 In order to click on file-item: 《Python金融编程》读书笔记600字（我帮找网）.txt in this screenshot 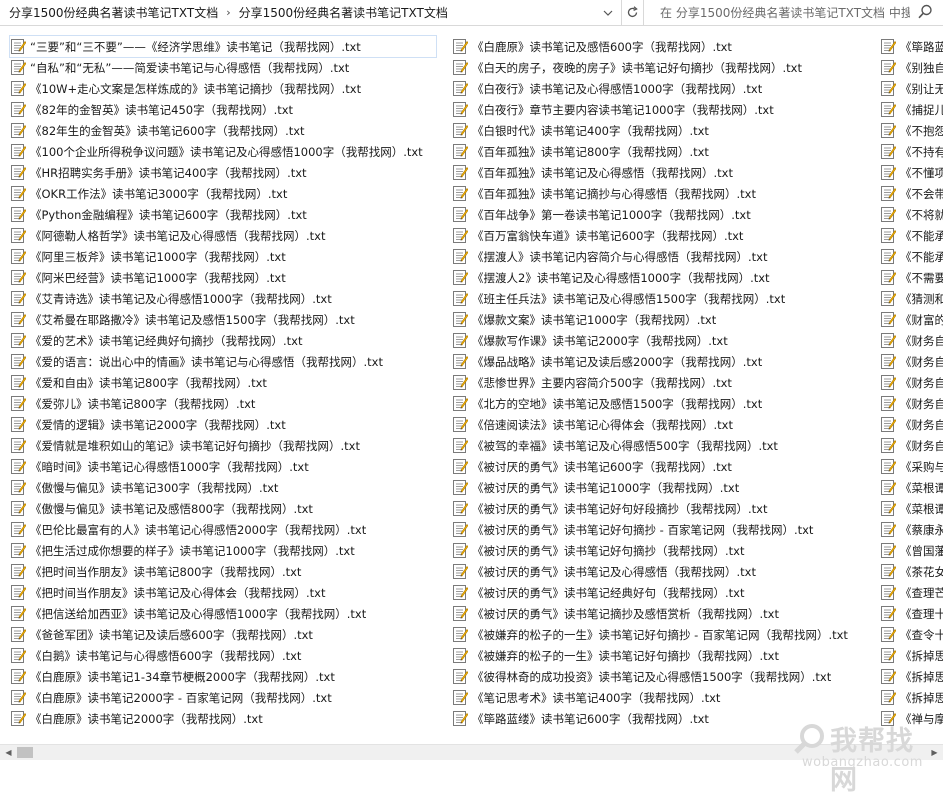, I will do `click(232, 214)`.